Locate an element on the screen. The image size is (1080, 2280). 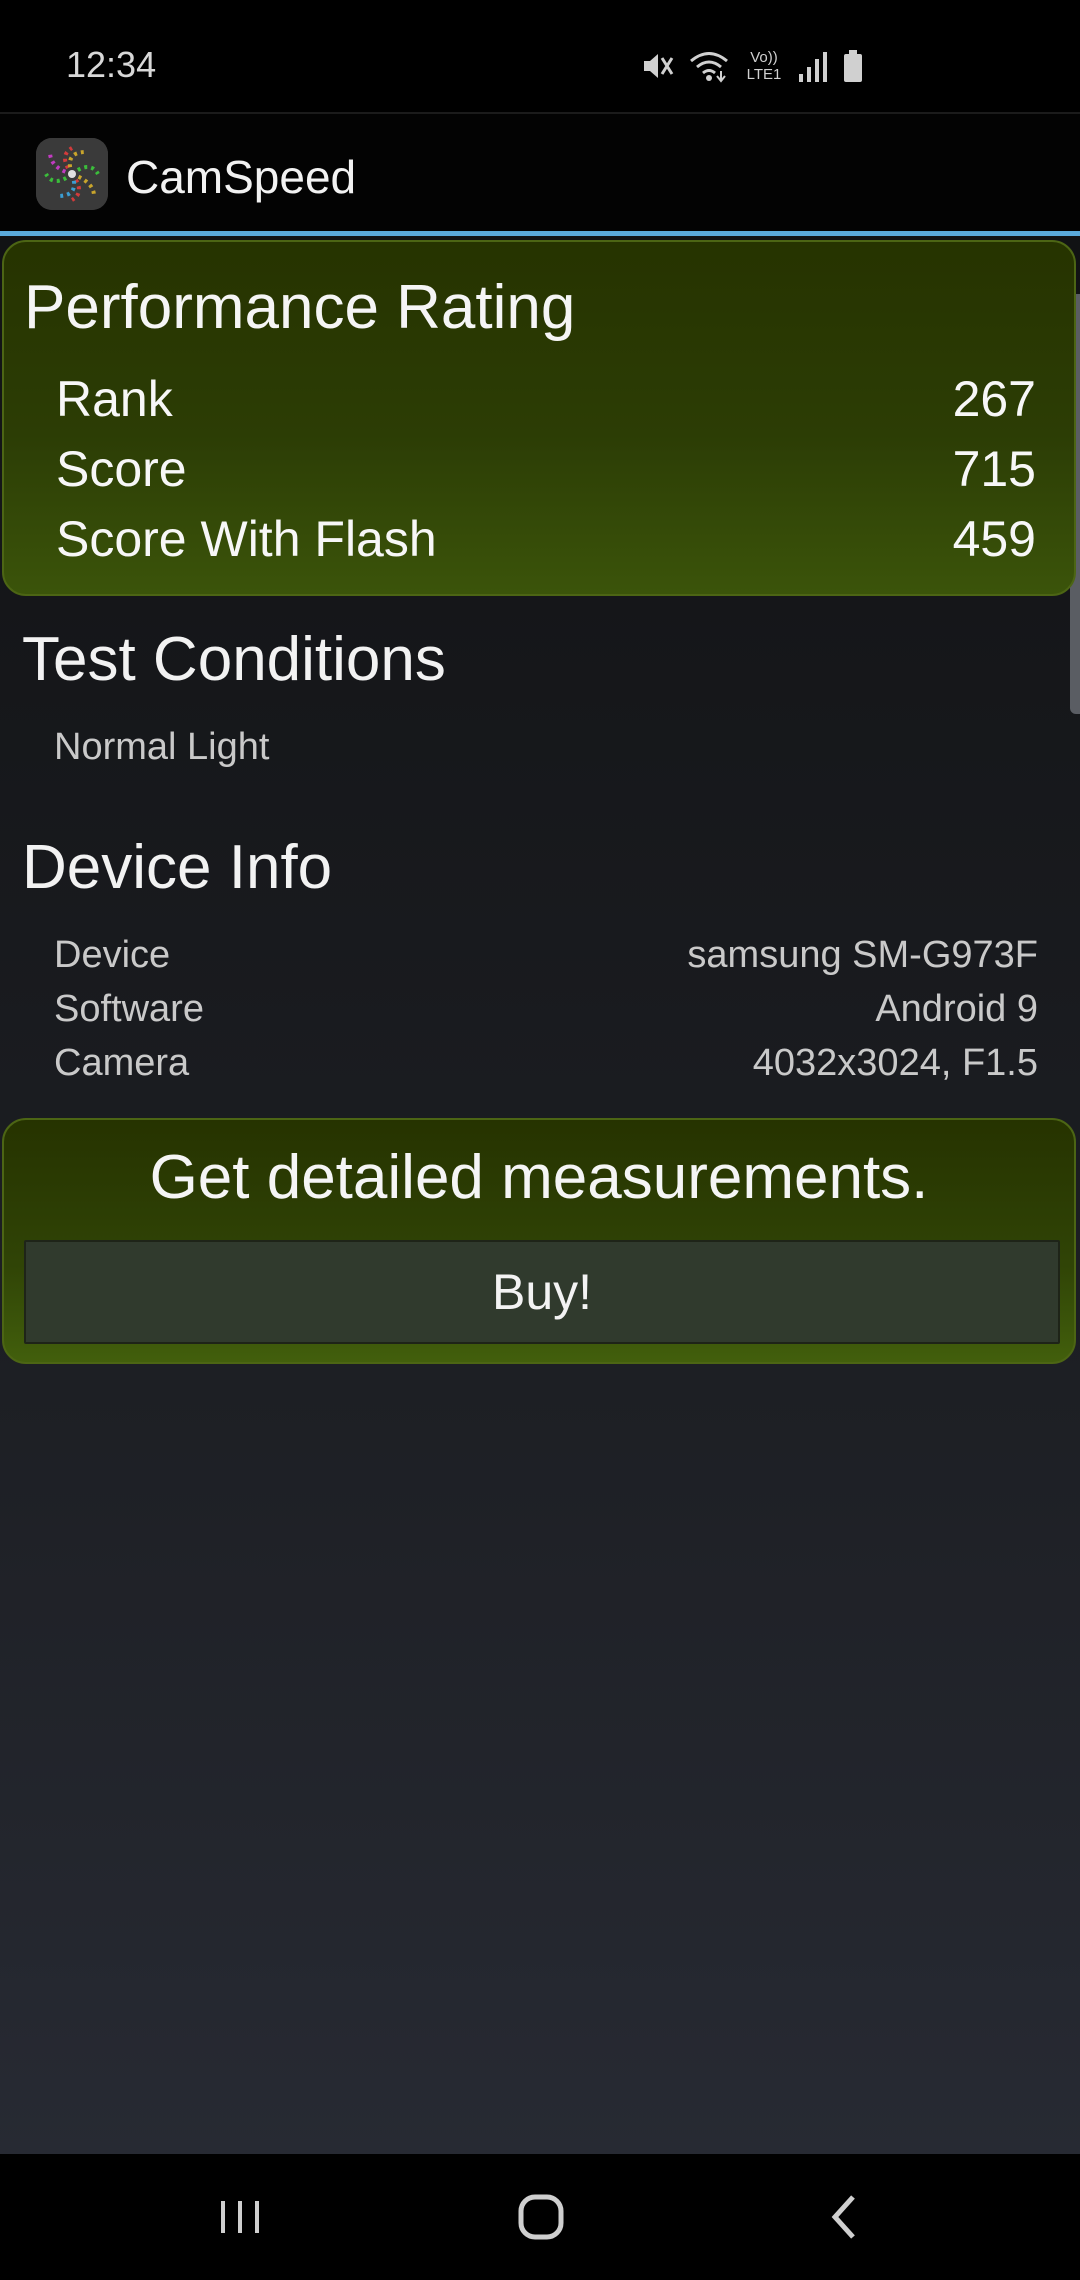
score-with-flash-value: 459 is located at coordinates (994, 539).